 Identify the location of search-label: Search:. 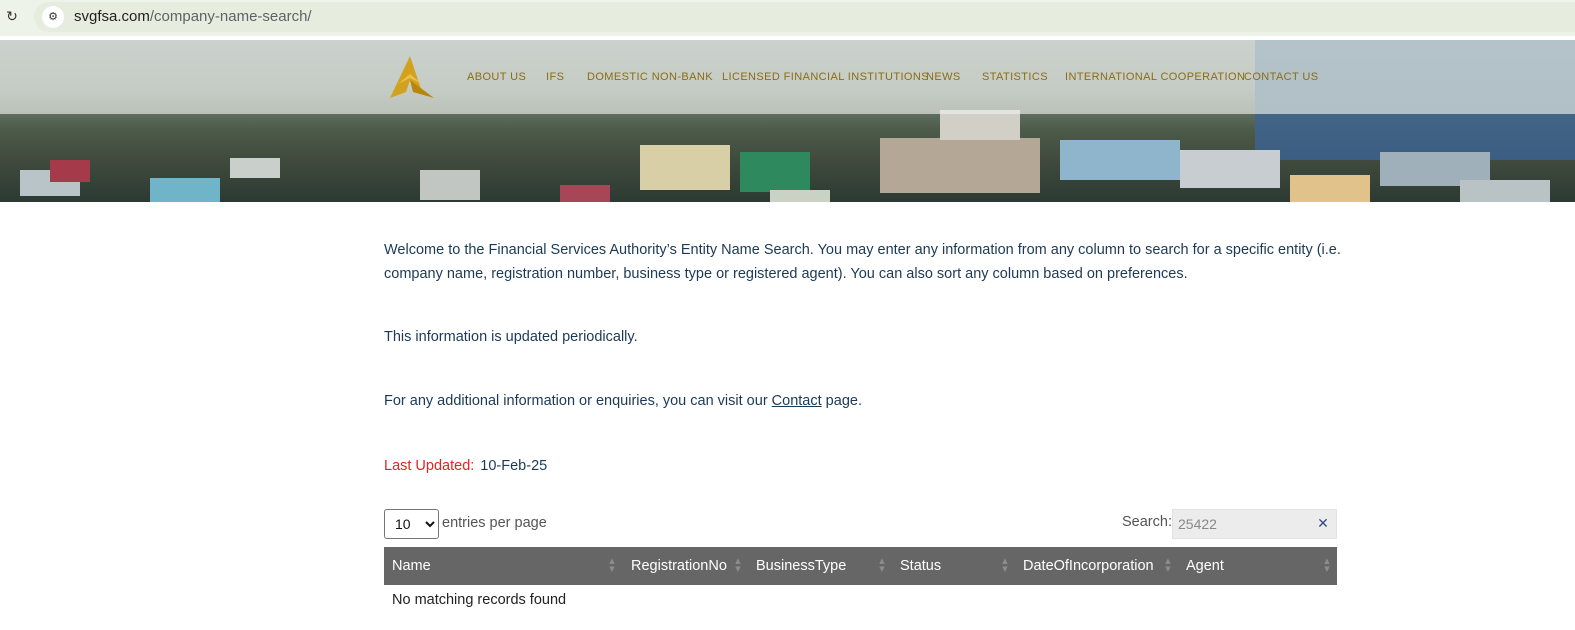
(1147, 522).